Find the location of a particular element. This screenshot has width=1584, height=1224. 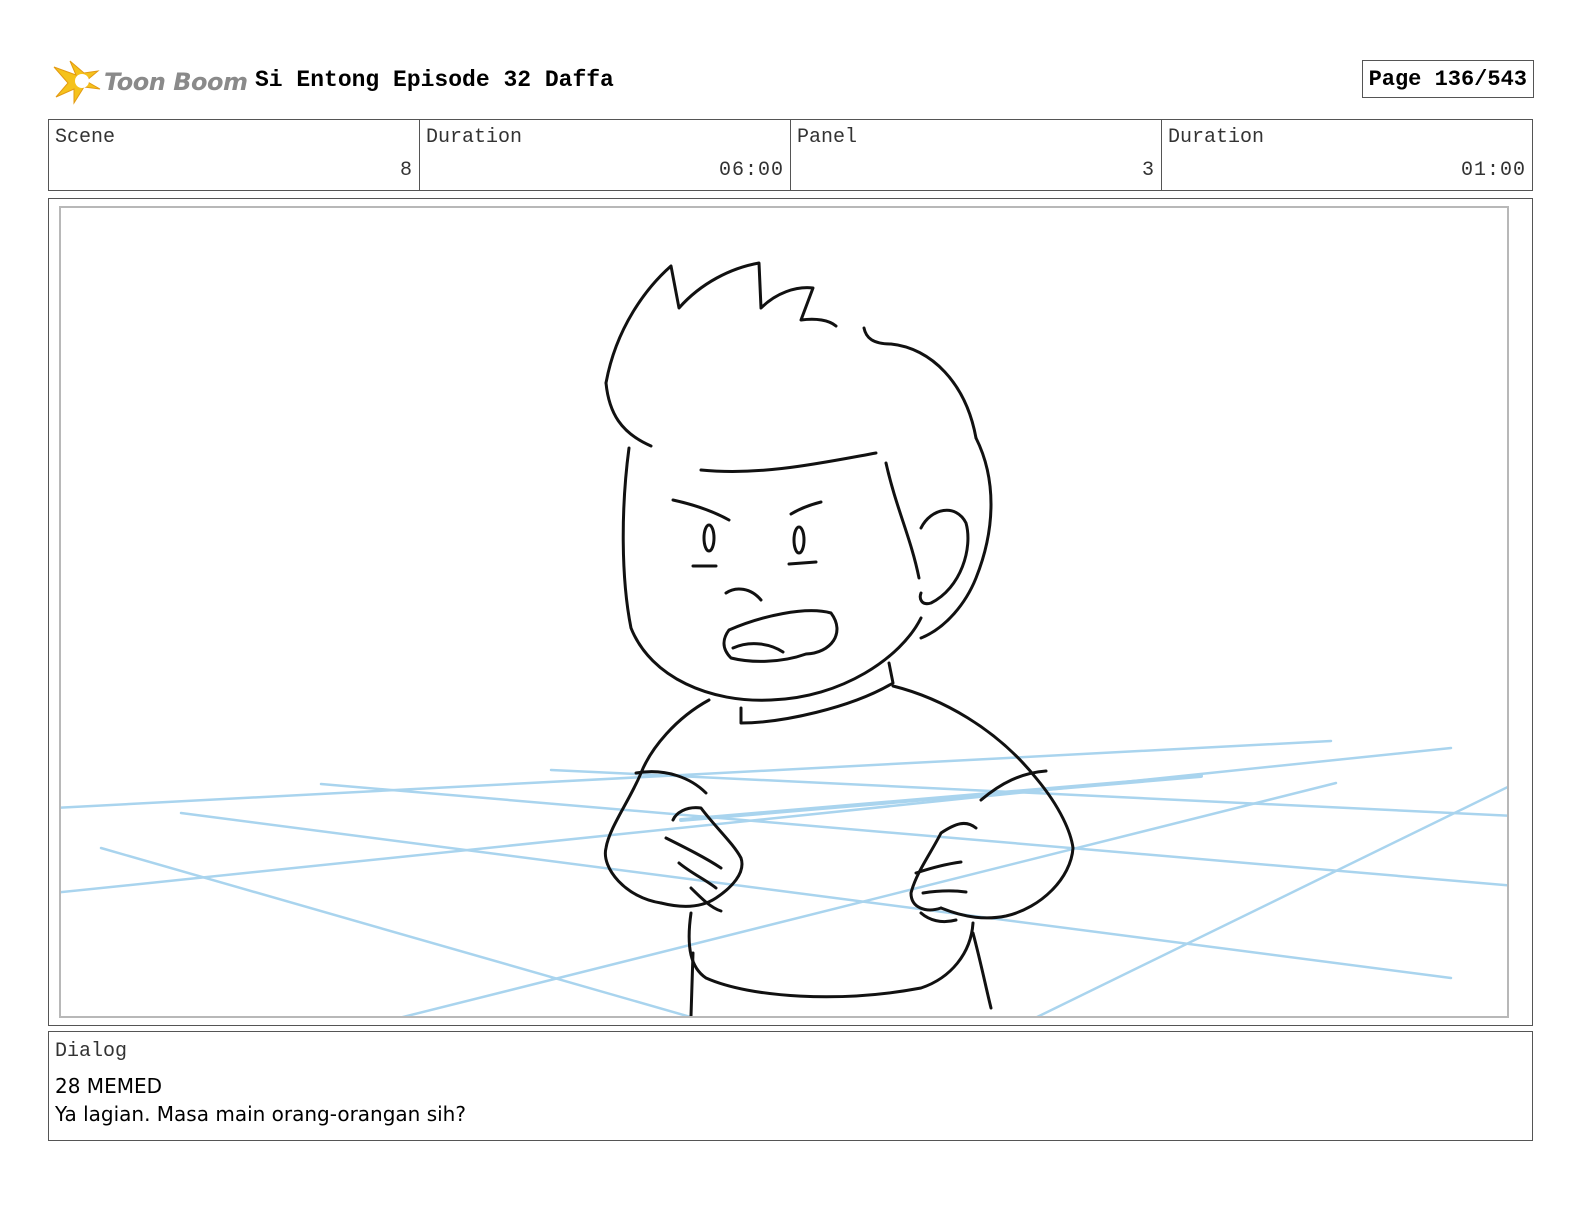

panel-duration-label: Duration is located at coordinates (1216, 137).